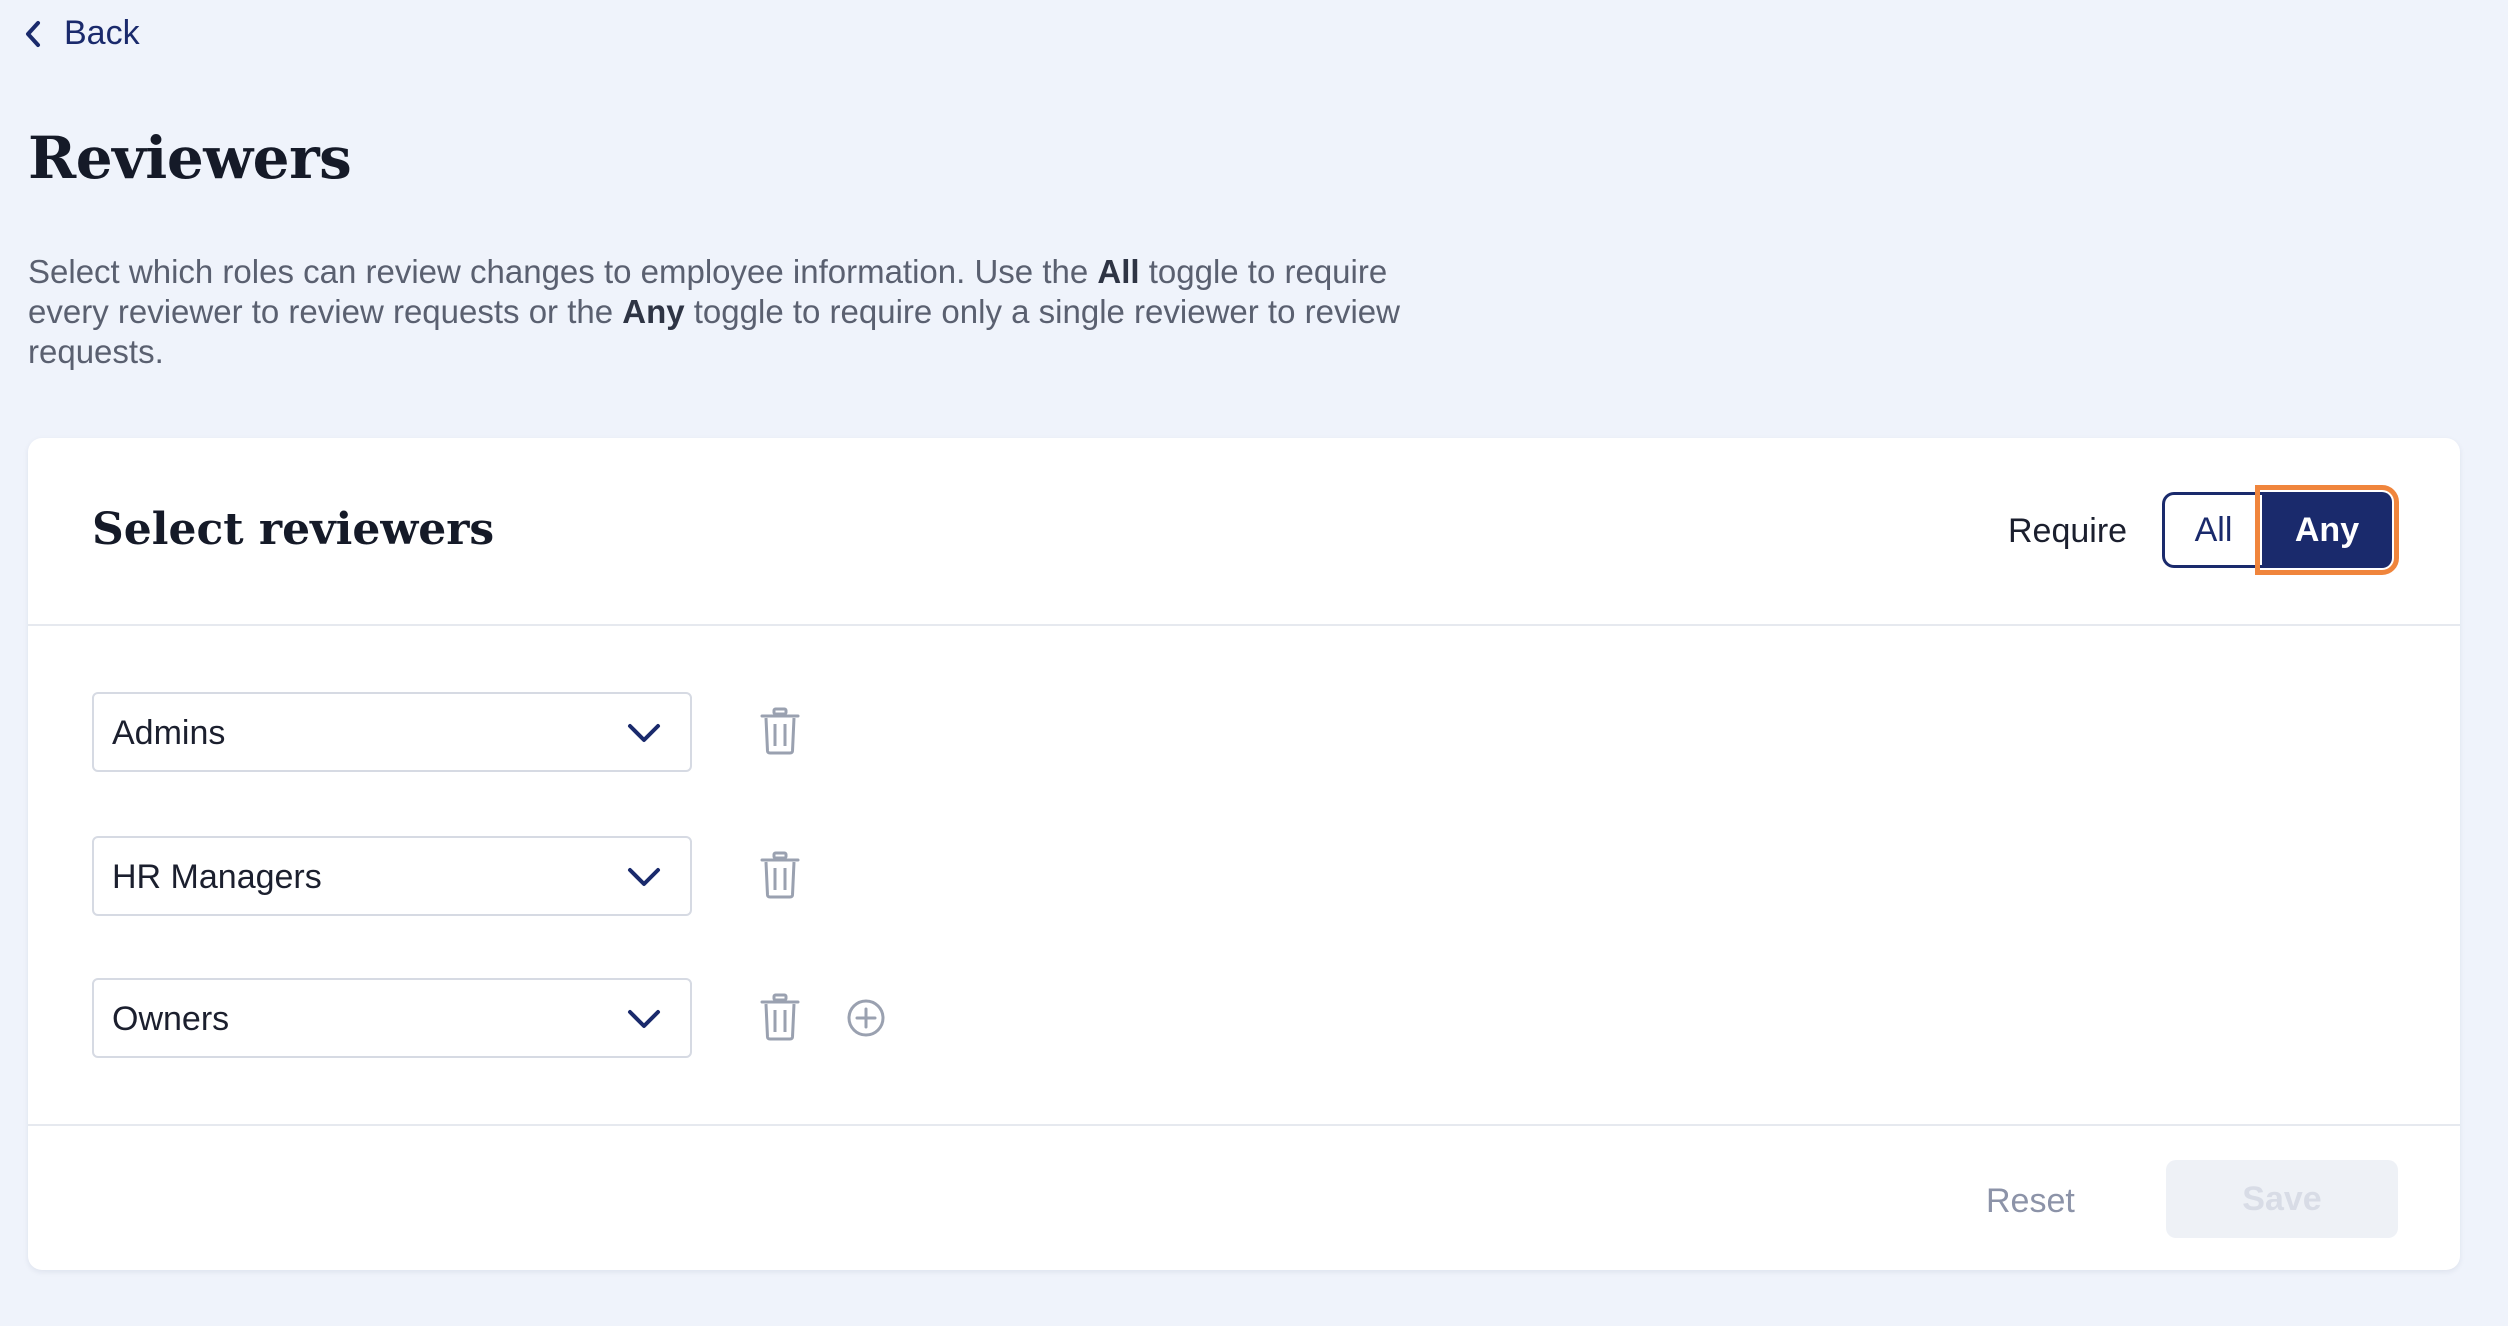 Image resolution: width=2508 pixels, height=1326 pixels. I want to click on require-label: Require, so click(2068, 531).